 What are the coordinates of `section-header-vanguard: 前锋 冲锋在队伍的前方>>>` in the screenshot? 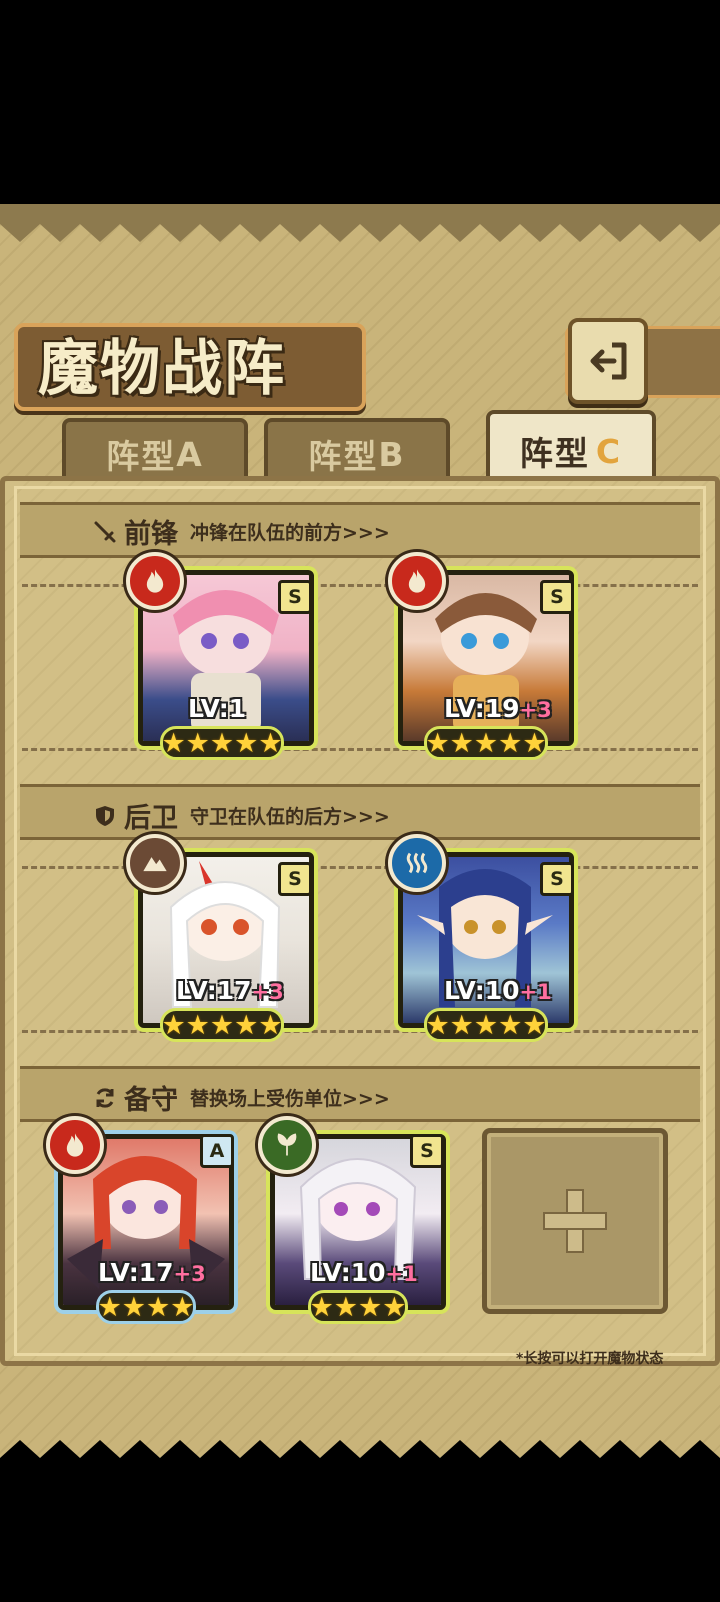 It's located at (241, 531).